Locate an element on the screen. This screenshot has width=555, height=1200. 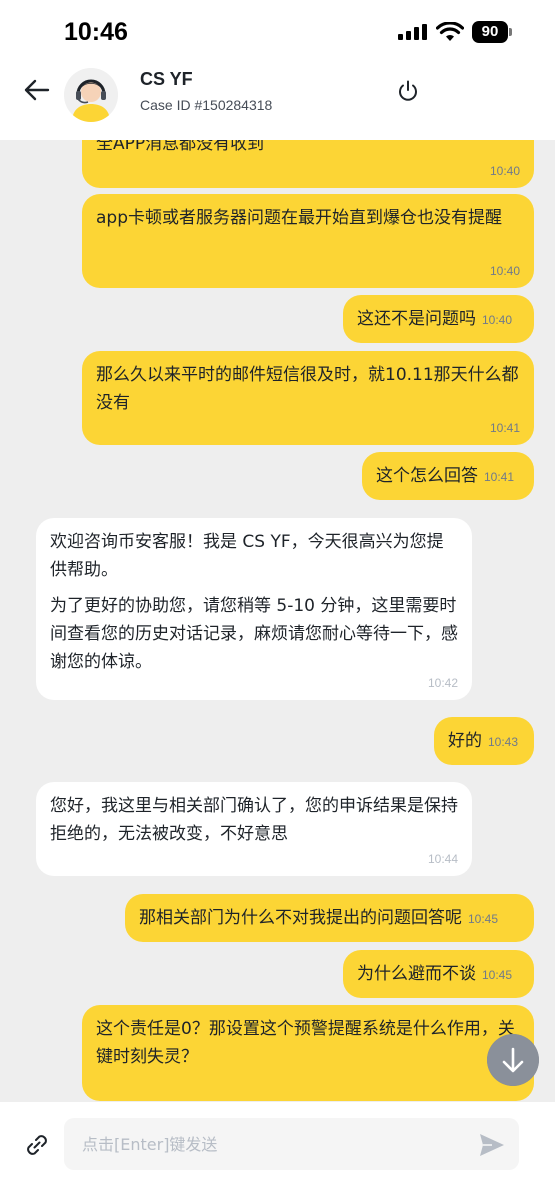
message-outgoing: 这还不是问题吗 10:40 is located at coordinates (438, 319).